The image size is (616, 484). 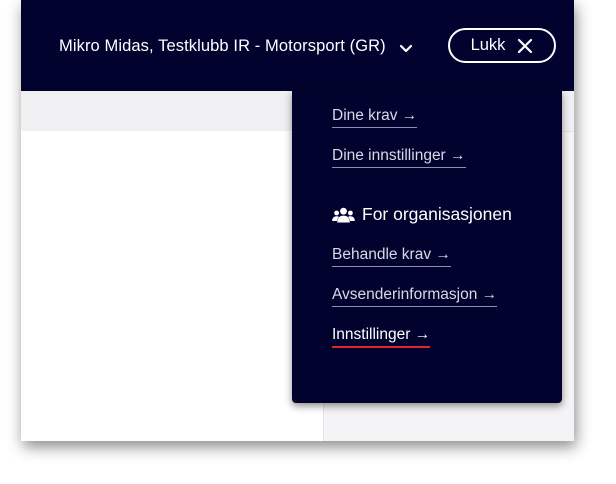 I want to click on close-menu-button: Lukk, so click(x=502, y=45).